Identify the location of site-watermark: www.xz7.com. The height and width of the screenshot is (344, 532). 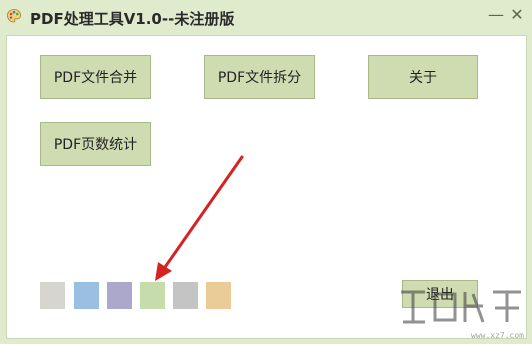
(462, 314).